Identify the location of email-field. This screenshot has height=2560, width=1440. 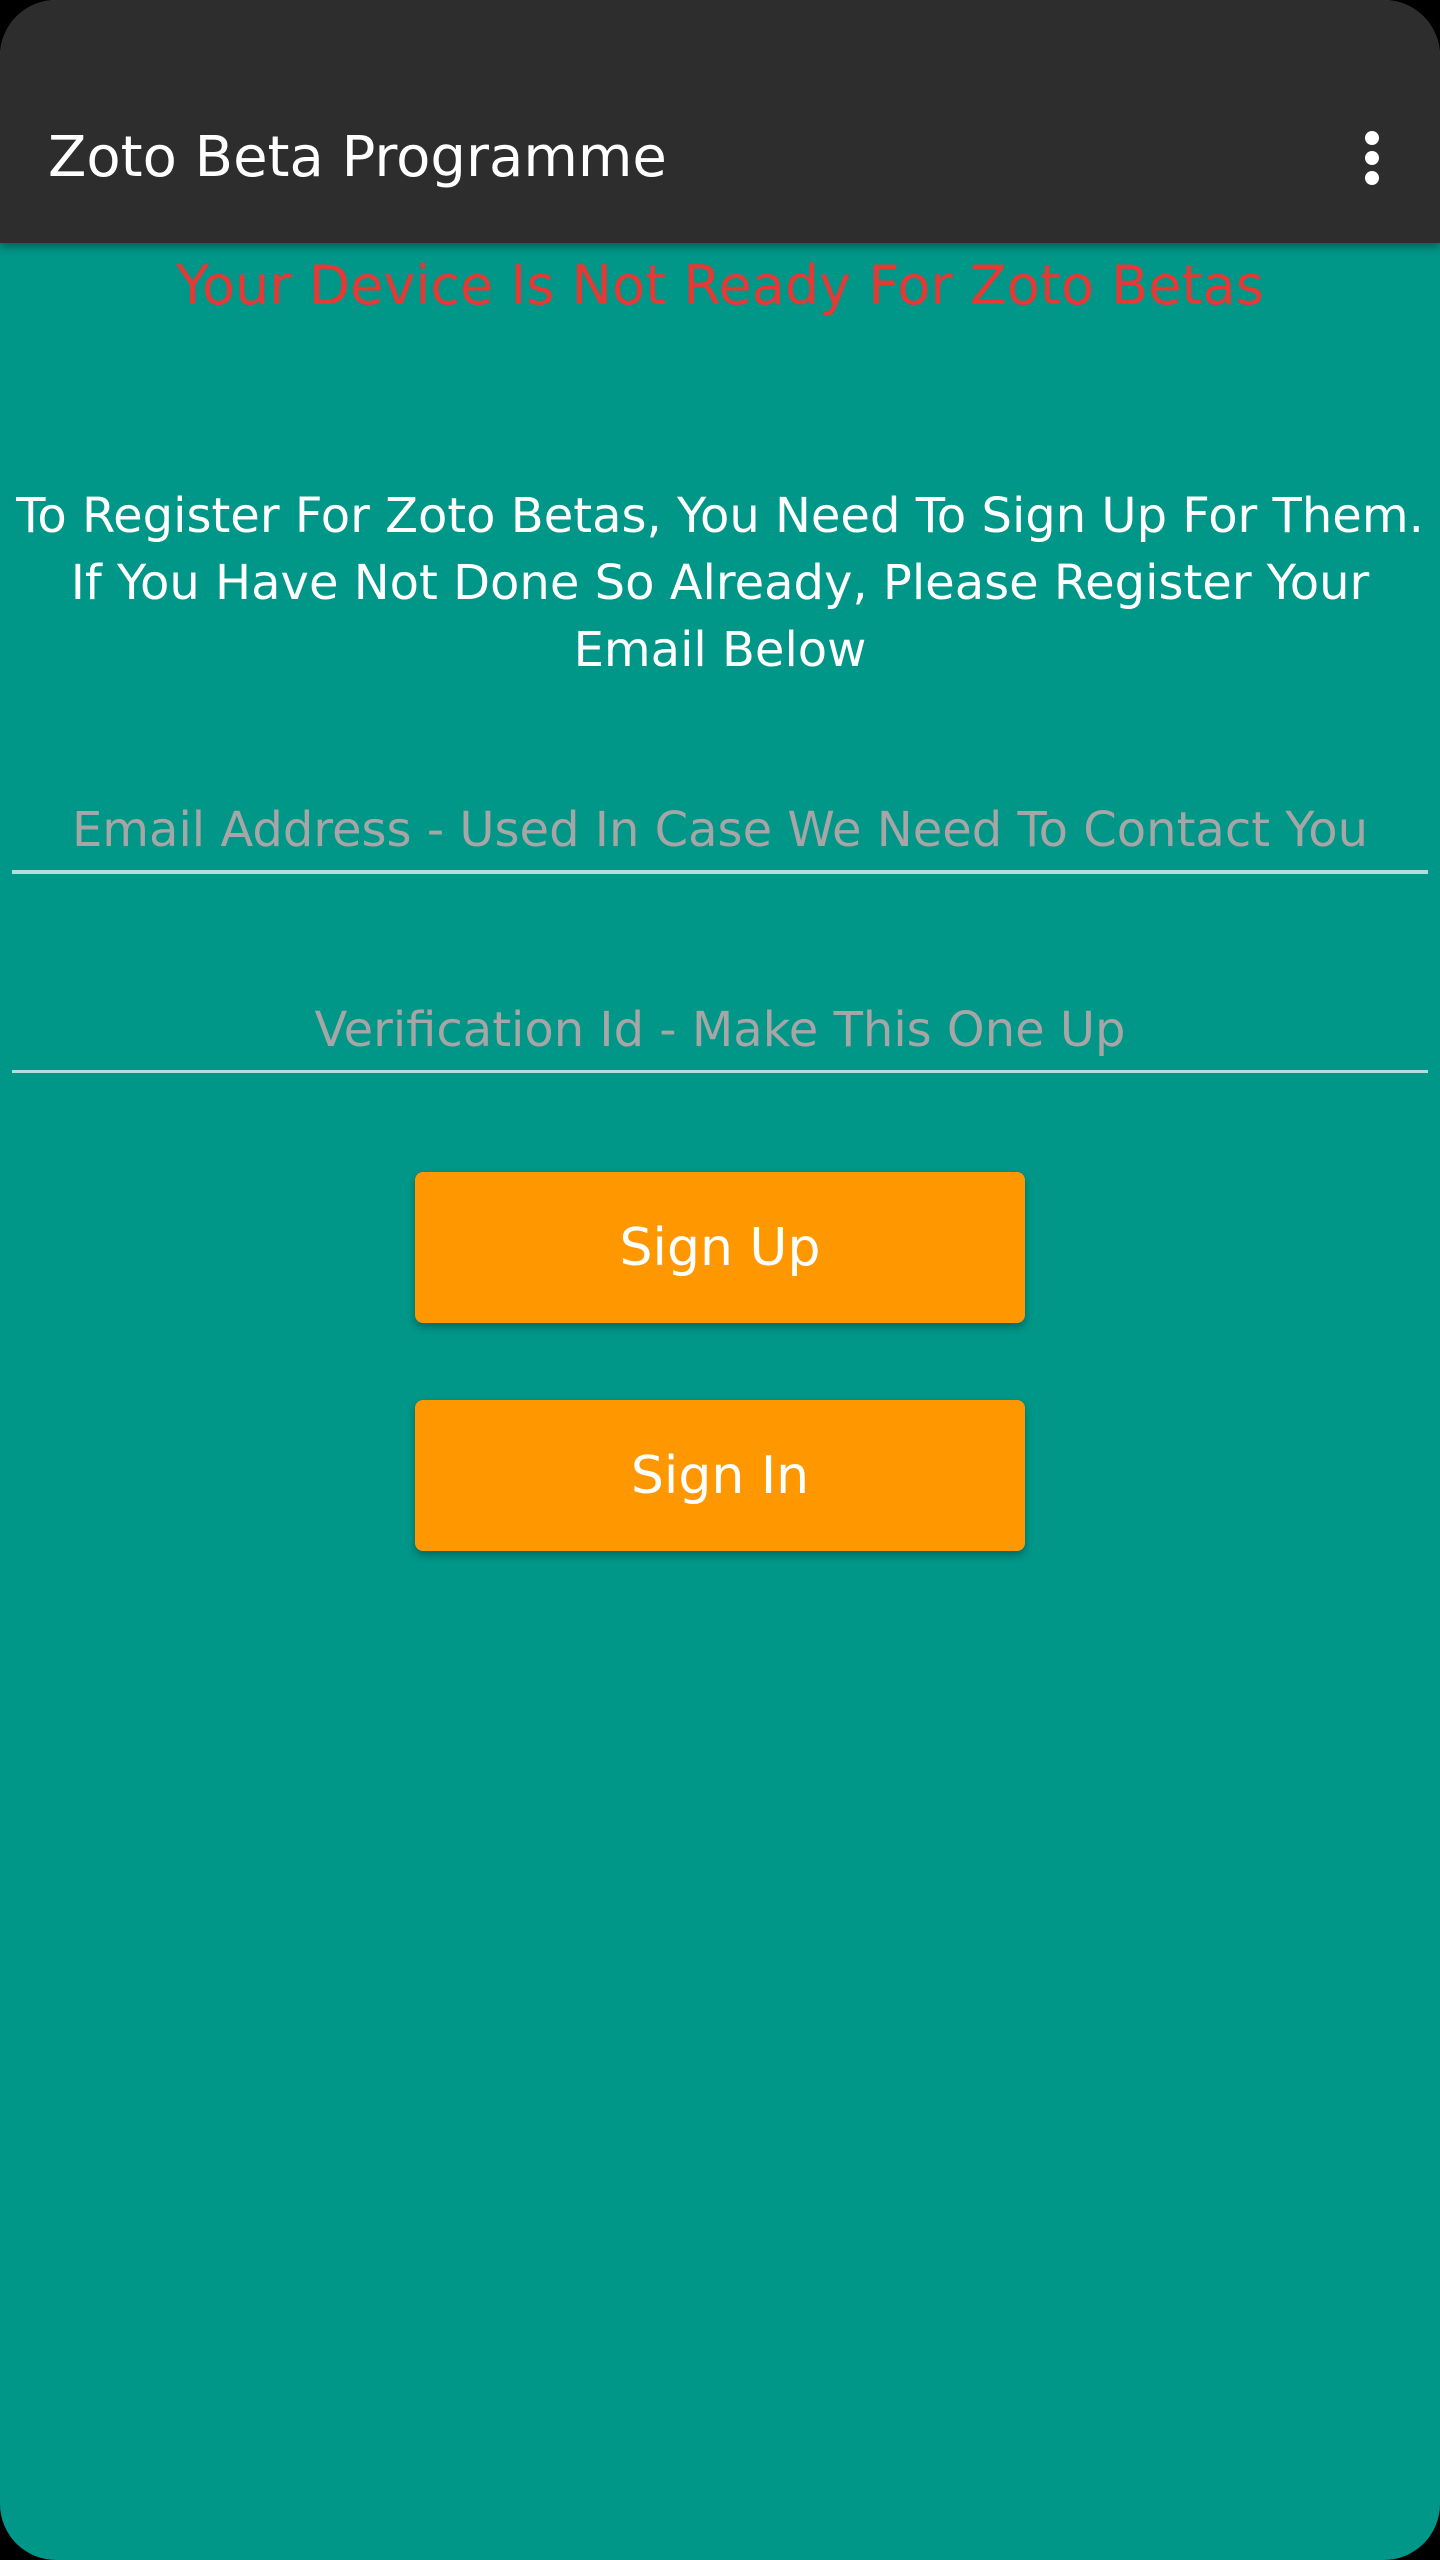
(720, 832).